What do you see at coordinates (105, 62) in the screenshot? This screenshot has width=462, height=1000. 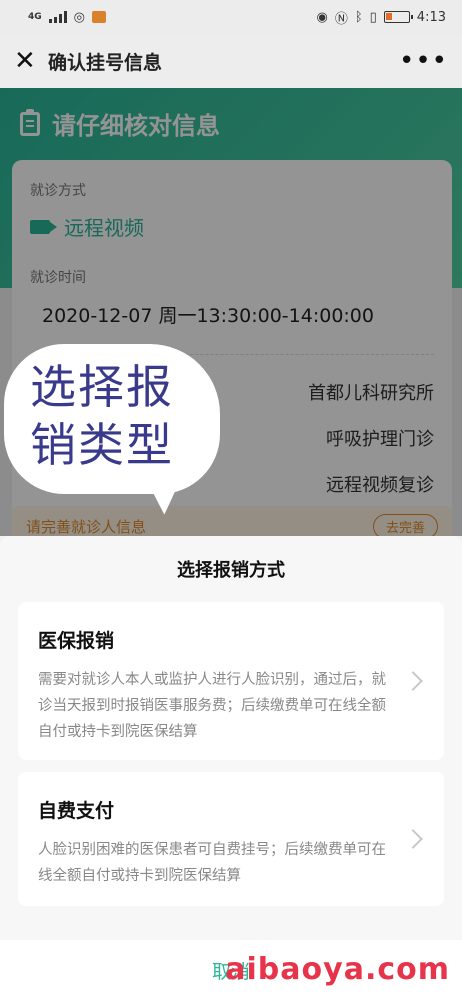 I see `page-title: 确认挂号信息` at bounding box center [105, 62].